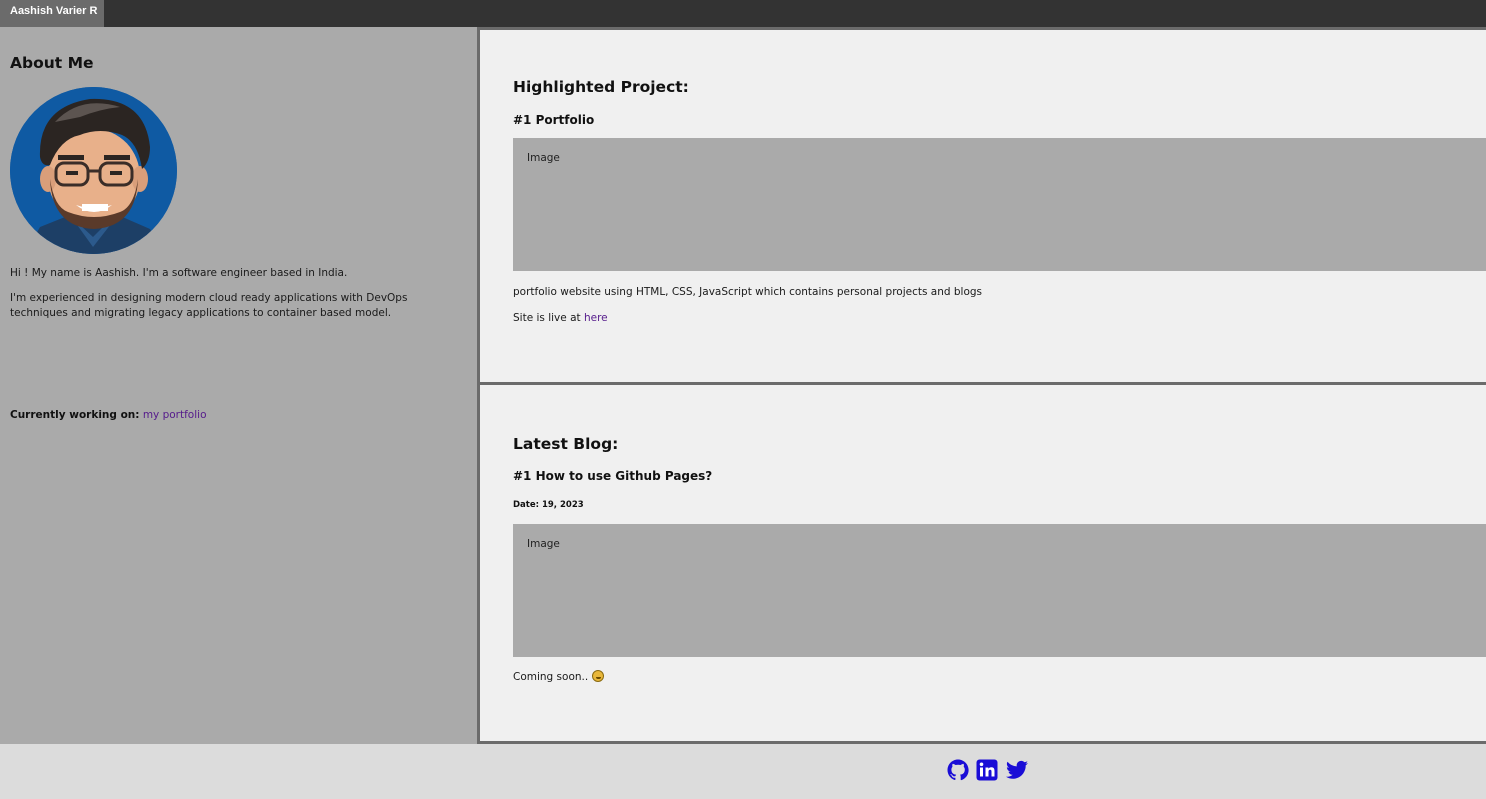  Describe the element at coordinates (543, 544) in the screenshot. I see `blog-image-label: Image` at that location.